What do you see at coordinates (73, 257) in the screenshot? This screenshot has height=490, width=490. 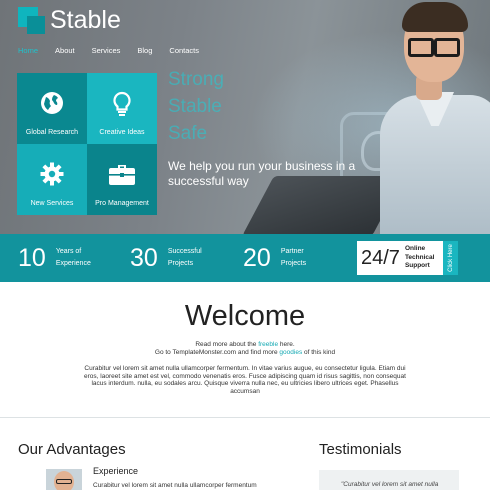 I see `stat-label: Years of Experience` at bounding box center [73, 257].